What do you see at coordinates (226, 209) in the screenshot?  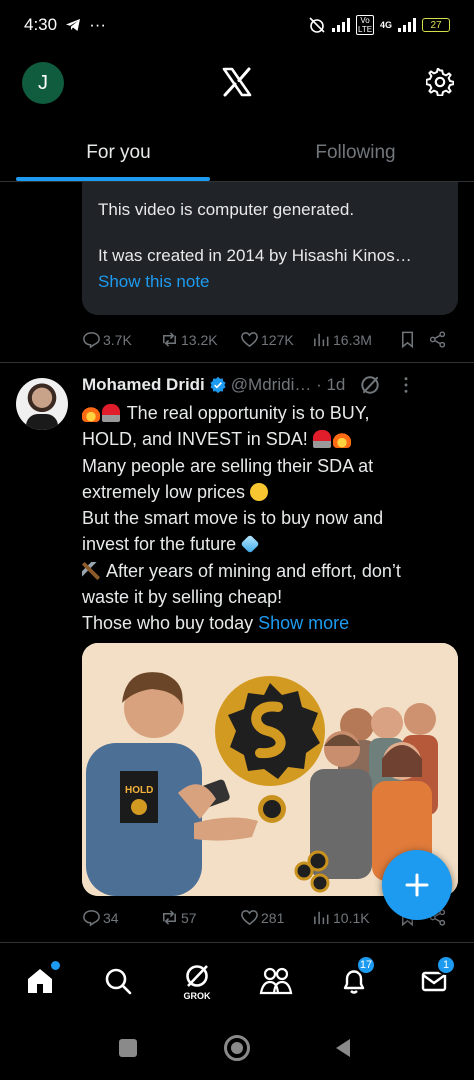 I see `note-line-1: This video is computer generated.` at bounding box center [226, 209].